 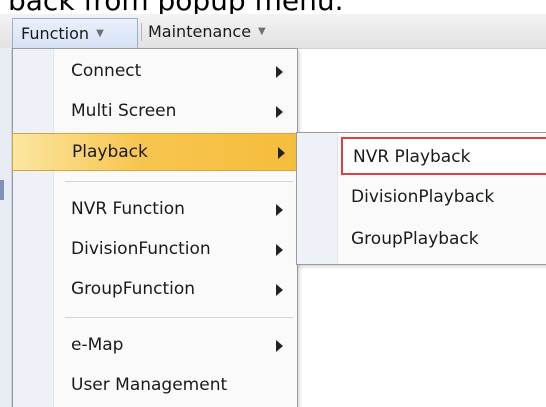 I want to click on menu-item-label: e-Map, so click(x=97, y=345).